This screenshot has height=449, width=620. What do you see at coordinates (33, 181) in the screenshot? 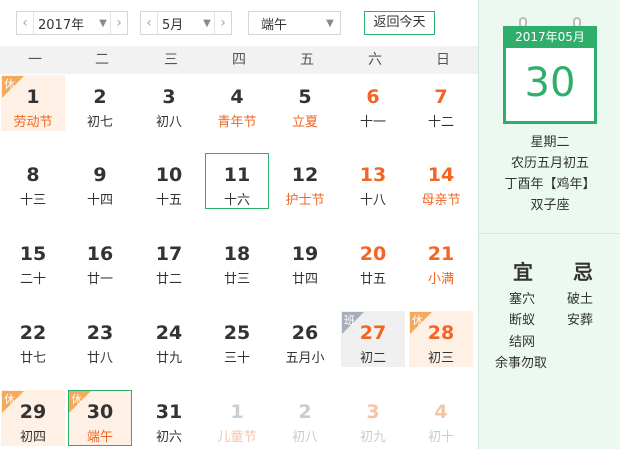
I see `day-cell: 8 十三` at bounding box center [33, 181].